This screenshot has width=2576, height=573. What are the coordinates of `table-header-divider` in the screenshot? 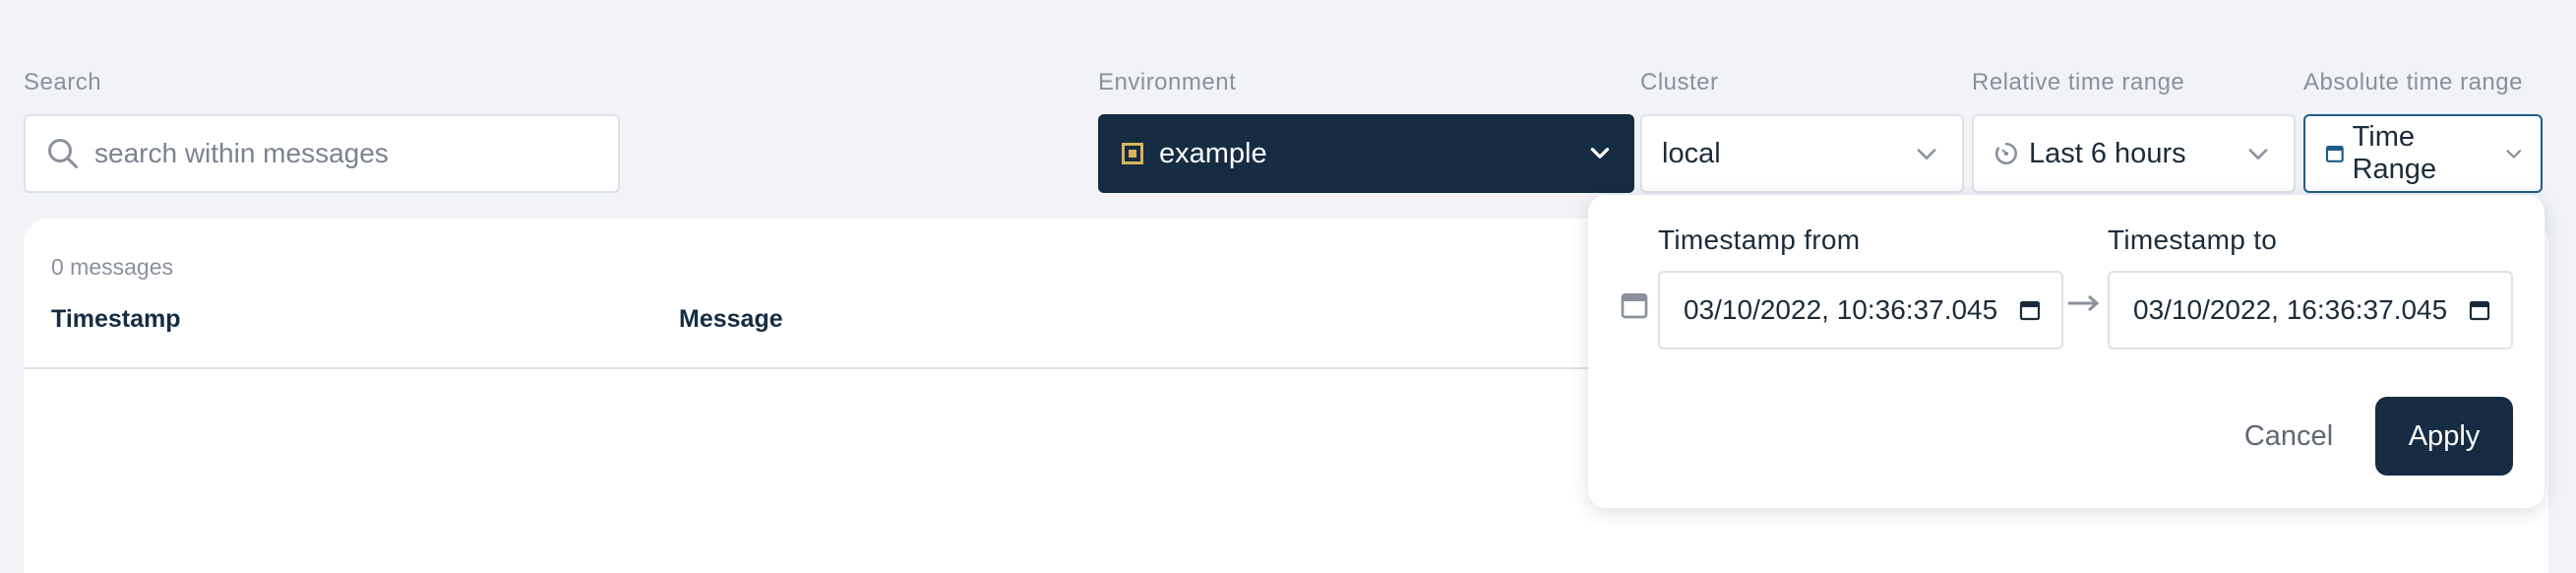 It's located at (830, 368).